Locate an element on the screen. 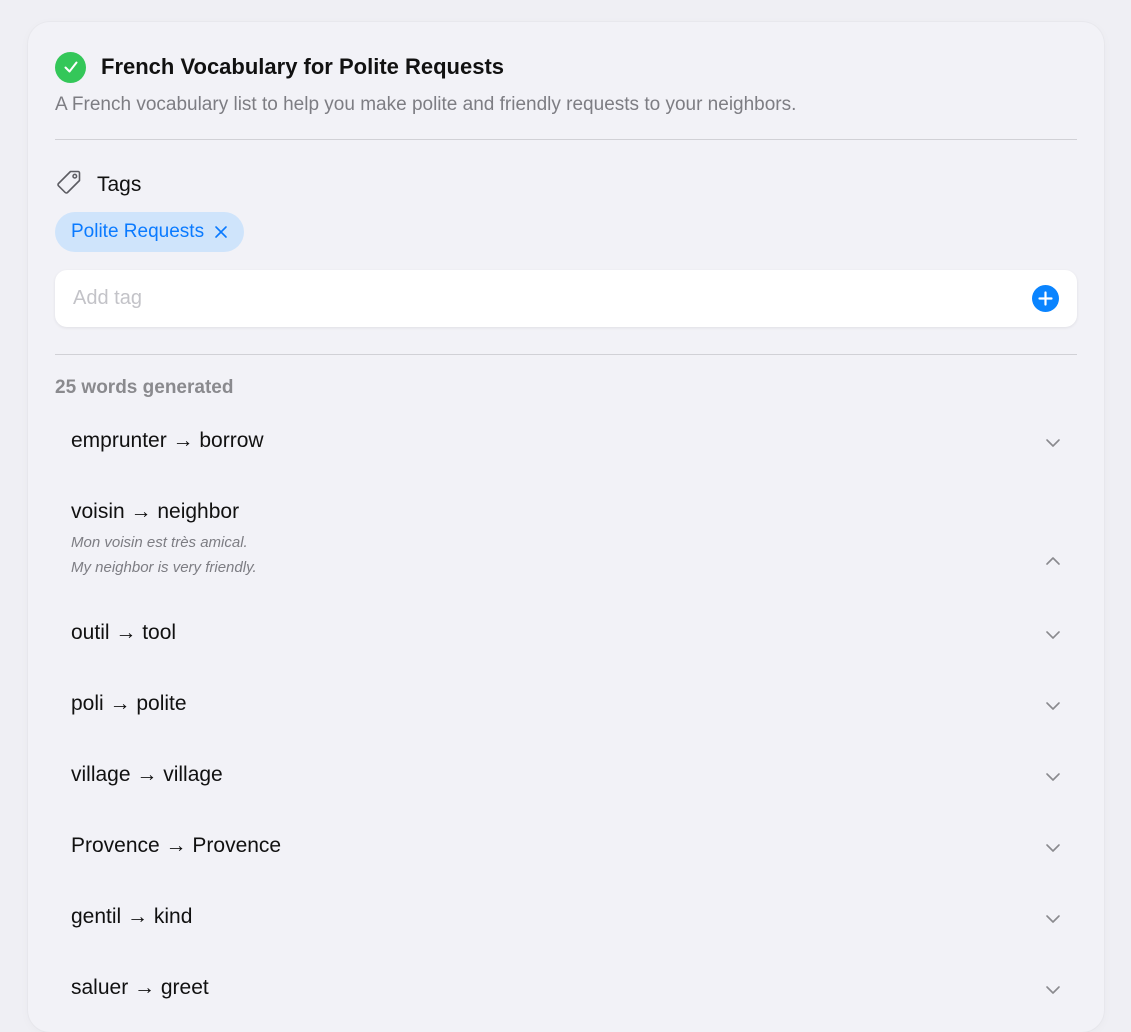  word-count: 25 words generated is located at coordinates (144, 387).